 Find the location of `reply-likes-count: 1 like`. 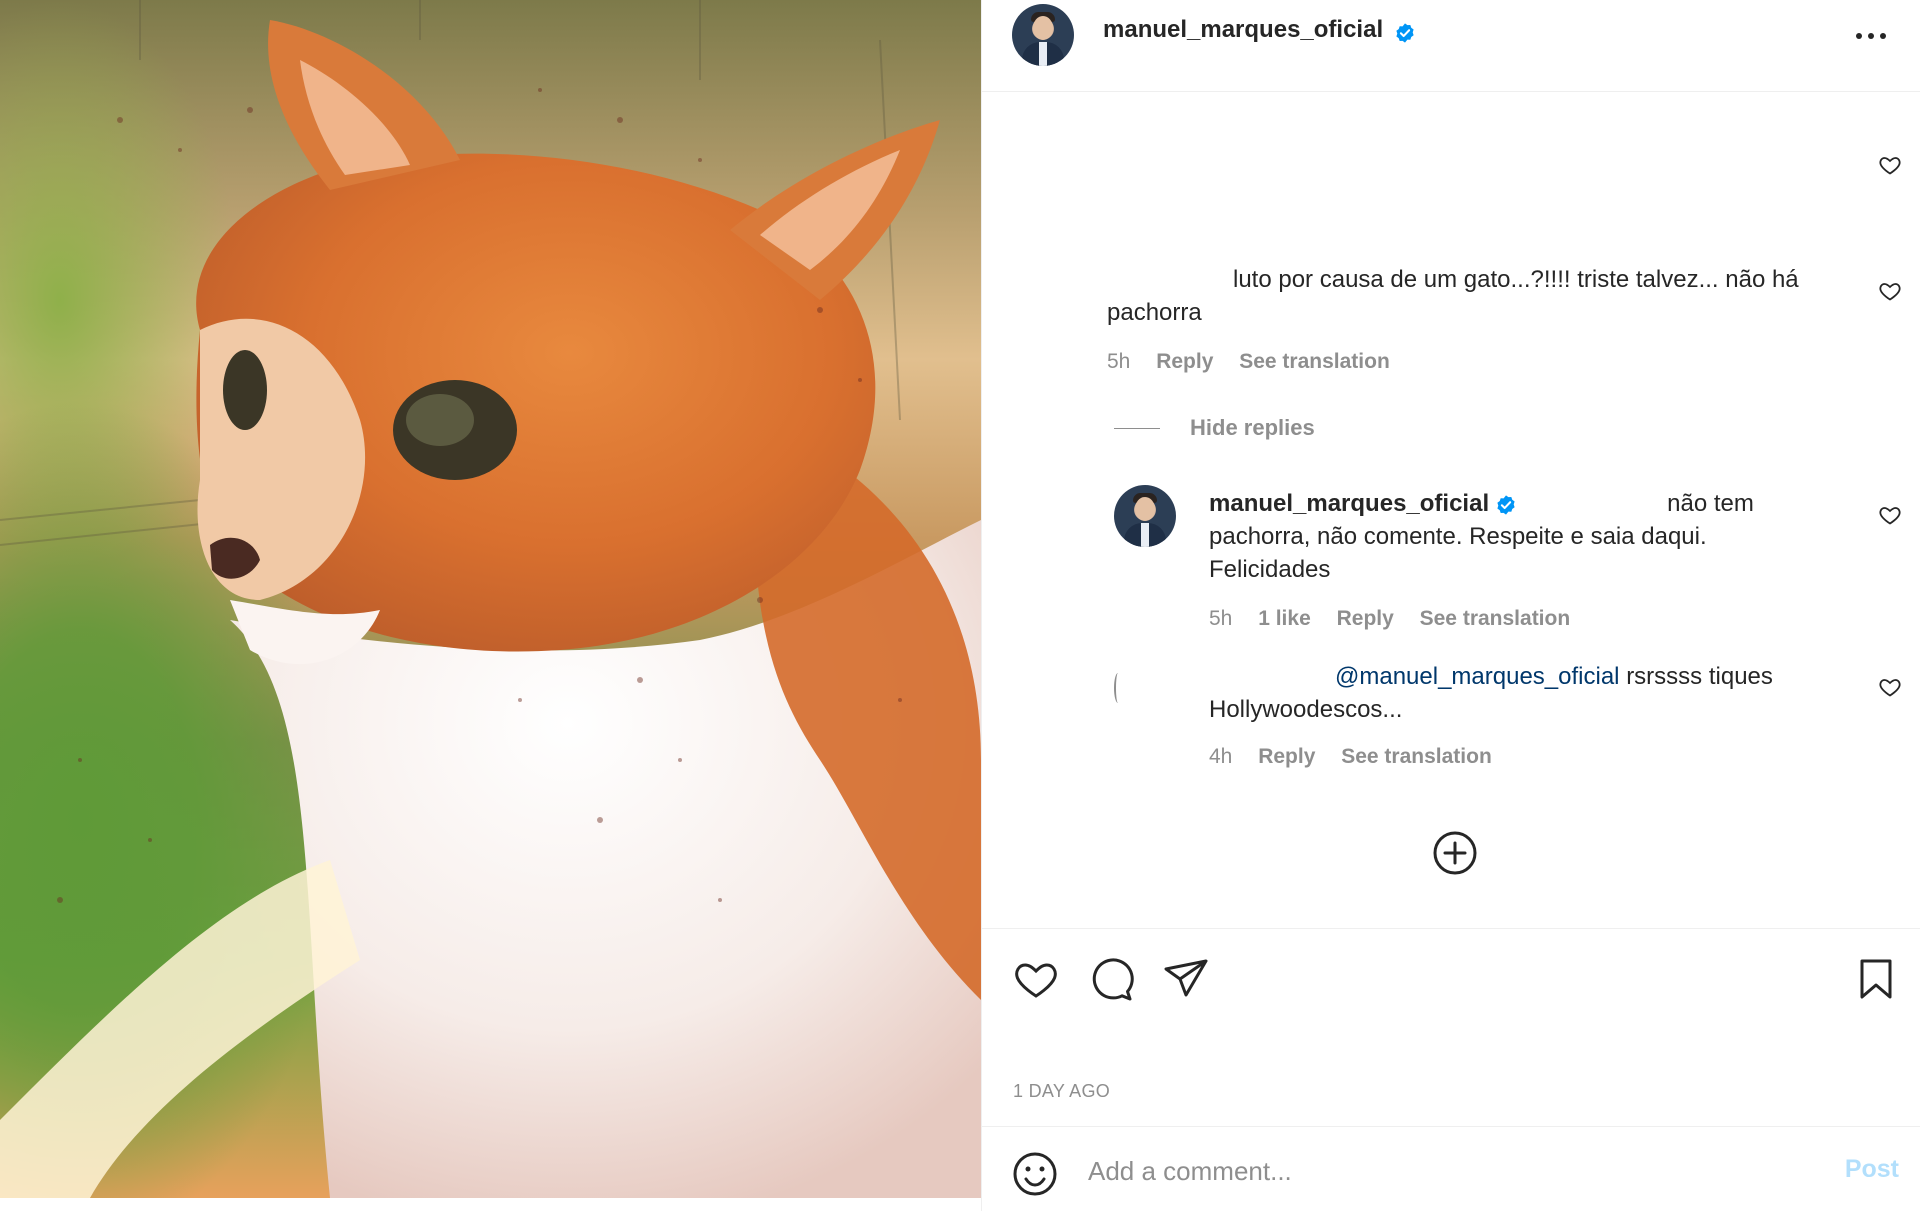

reply-likes-count: 1 like is located at coordinates (1284, 618).